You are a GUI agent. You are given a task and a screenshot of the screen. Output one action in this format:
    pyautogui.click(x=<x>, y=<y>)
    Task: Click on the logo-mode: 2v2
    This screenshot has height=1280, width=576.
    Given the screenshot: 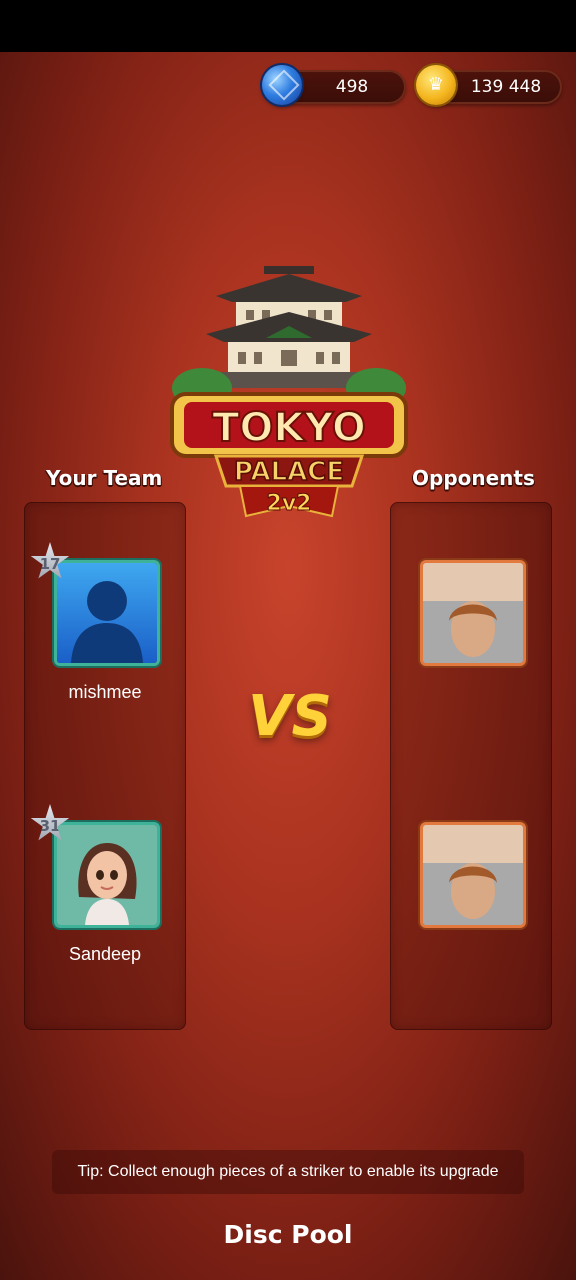 What is the action you would take?
    pyautogui.click(x=289, y=503)
    